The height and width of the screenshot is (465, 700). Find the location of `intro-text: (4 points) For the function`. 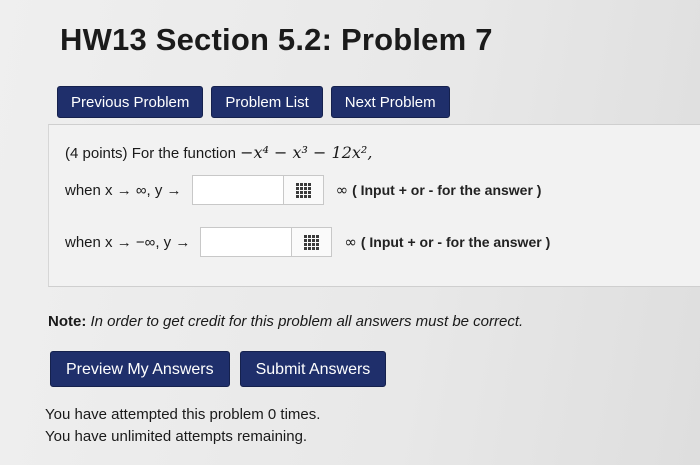

intro-text: (4 points) For the function is located at coordinates (150, 153).